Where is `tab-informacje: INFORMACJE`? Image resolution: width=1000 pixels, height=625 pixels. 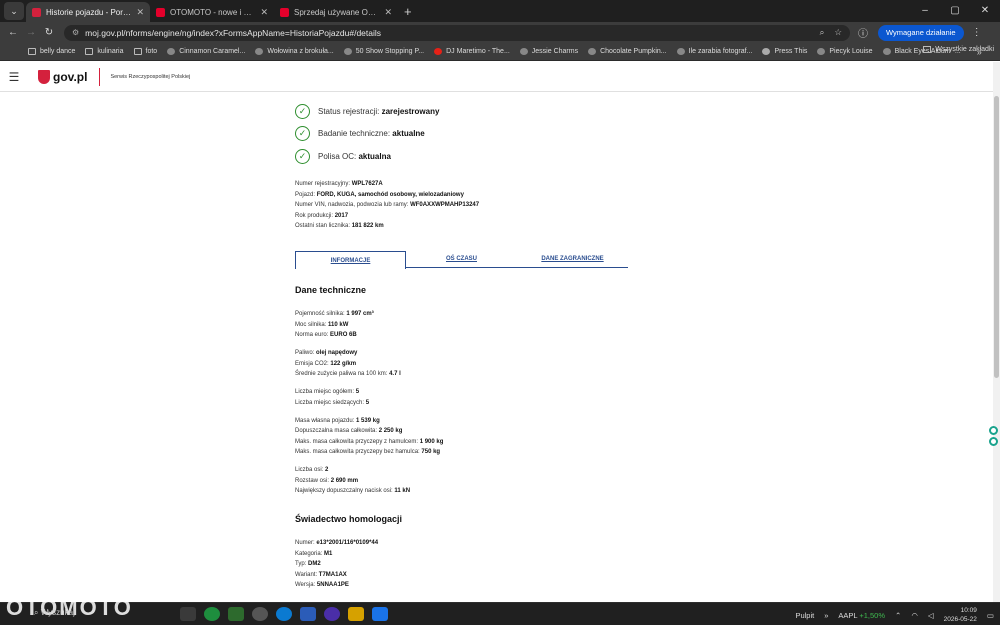
tab-informacje: INFORMACJE is located at coordinates (350, 260).